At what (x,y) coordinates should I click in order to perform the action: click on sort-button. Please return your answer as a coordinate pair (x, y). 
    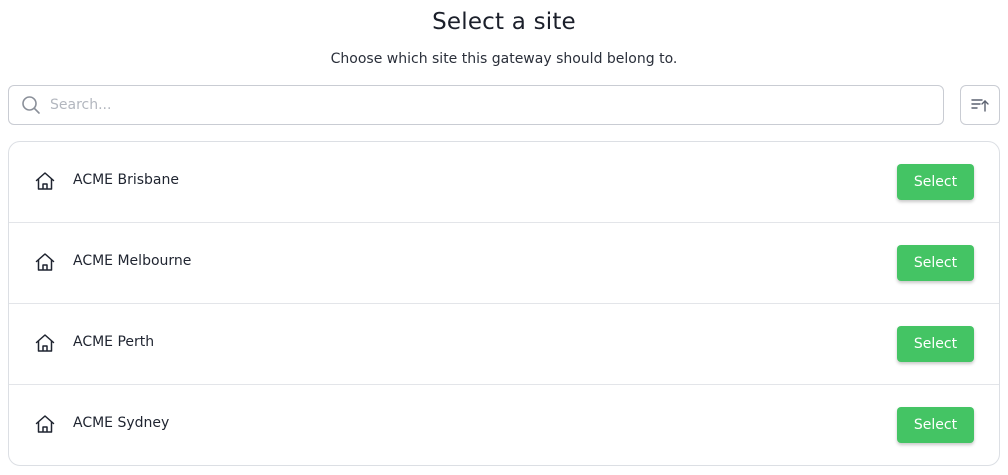
    Looking at the image, I should click on (980, 105).